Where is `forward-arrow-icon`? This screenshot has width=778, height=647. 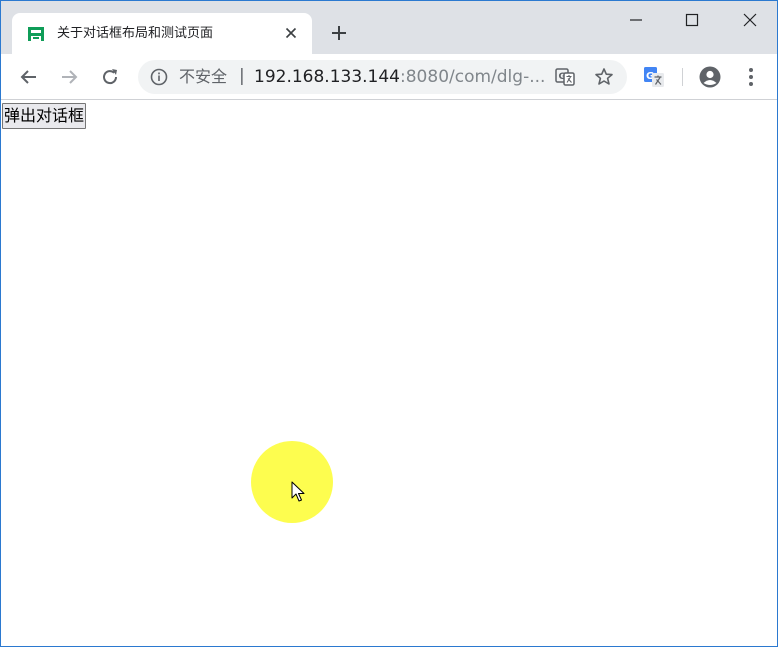 forward-arrow-icon is located at coordinates (70, 77).